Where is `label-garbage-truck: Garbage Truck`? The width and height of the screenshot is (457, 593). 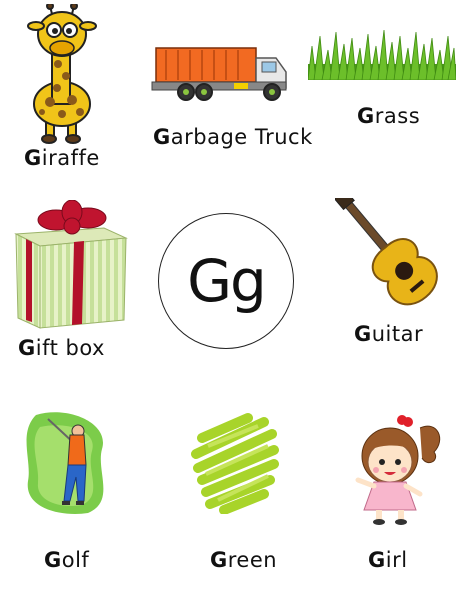 label-garbage-truck: Garbage Truck is located at coordinates (233, 137).